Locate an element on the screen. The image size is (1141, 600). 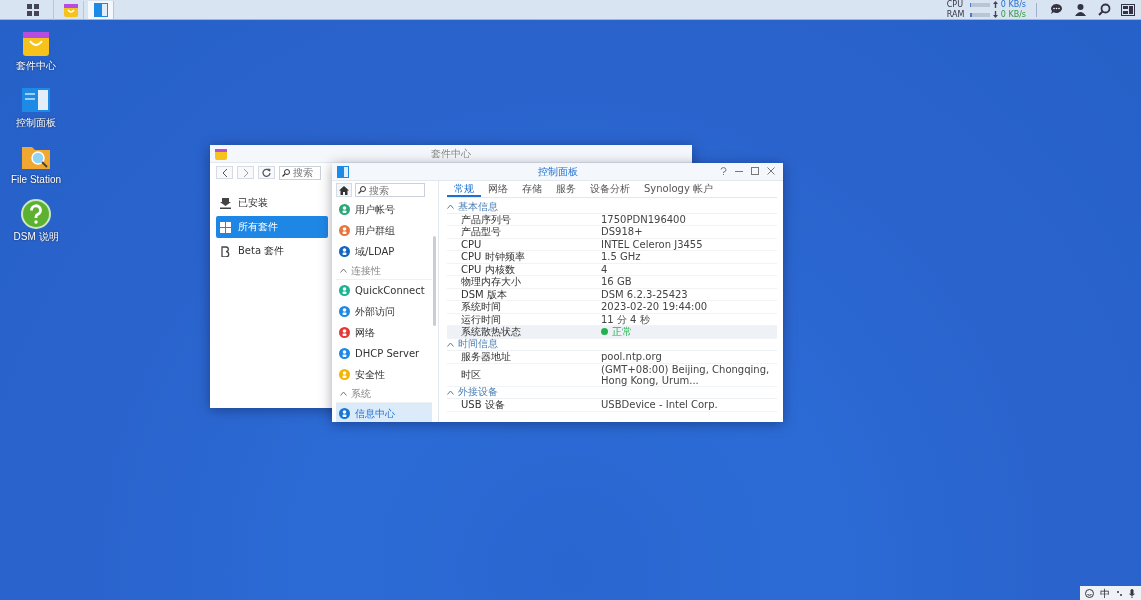
info-label: 服务器地址 is located at coordinates (486, 357).